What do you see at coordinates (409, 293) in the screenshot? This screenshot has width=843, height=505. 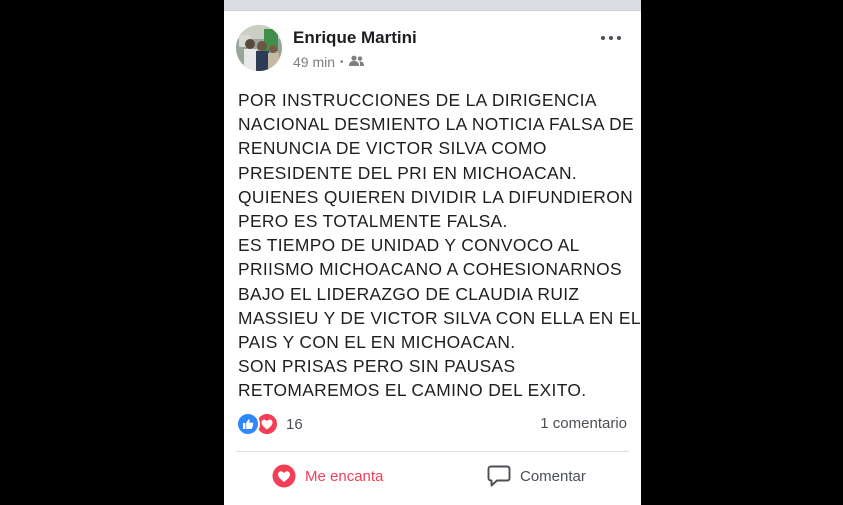 I see `post-text-line: BAJO EL LIDERAZGO DE CLAUDIA RUIZ` at bounding box center [409, 293].